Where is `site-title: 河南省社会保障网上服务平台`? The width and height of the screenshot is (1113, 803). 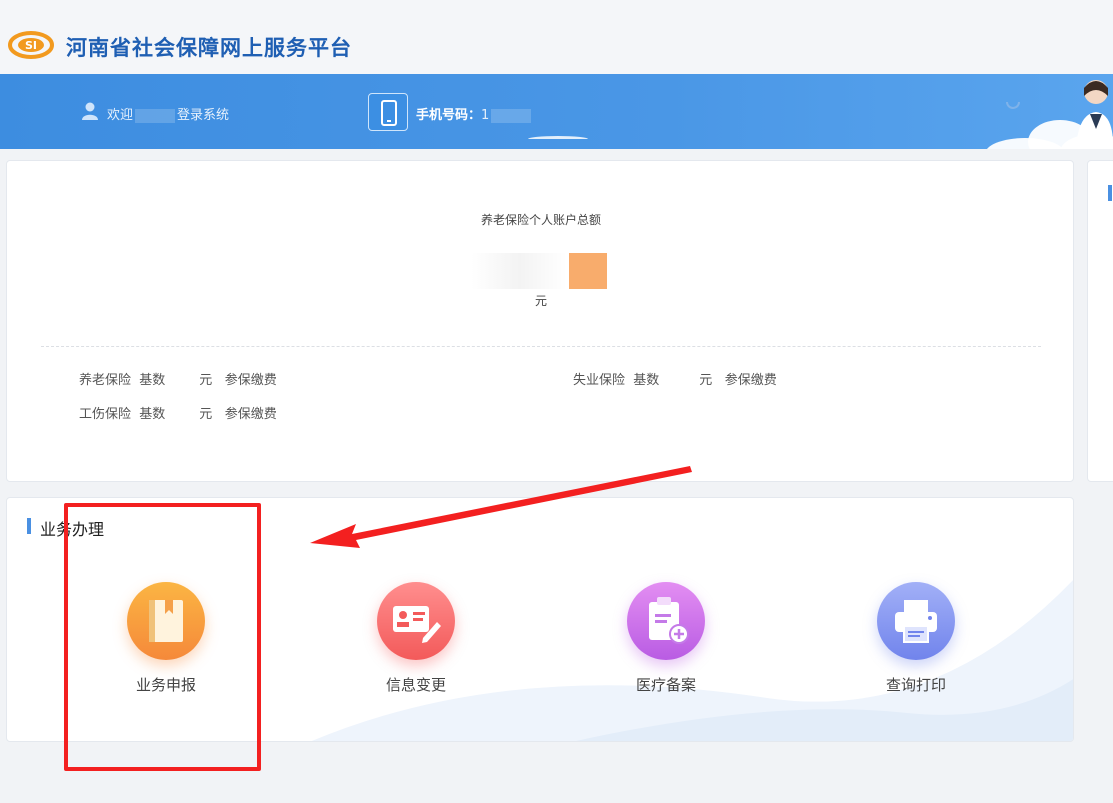
site-title: 河南省社会保障网上服务平台 is located at coordinates (209, 48).